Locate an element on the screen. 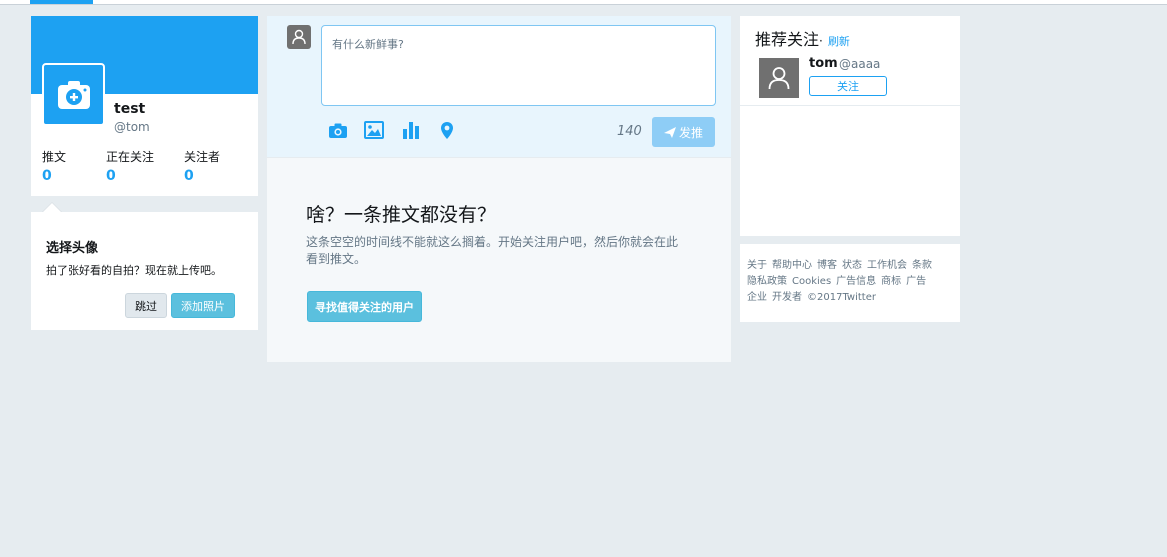 The image size is (1167, 557). image-icon is located at coordinates (374, 130).